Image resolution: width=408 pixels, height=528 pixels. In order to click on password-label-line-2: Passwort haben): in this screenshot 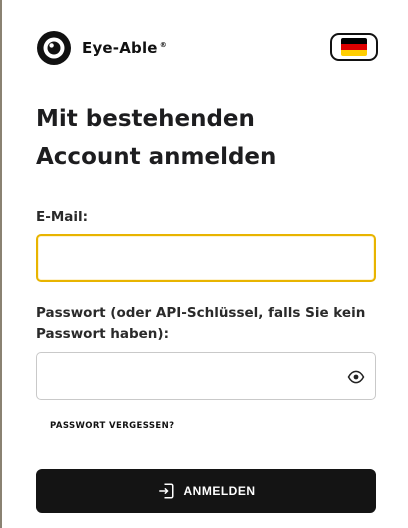, I will do `click(102, 334)`.